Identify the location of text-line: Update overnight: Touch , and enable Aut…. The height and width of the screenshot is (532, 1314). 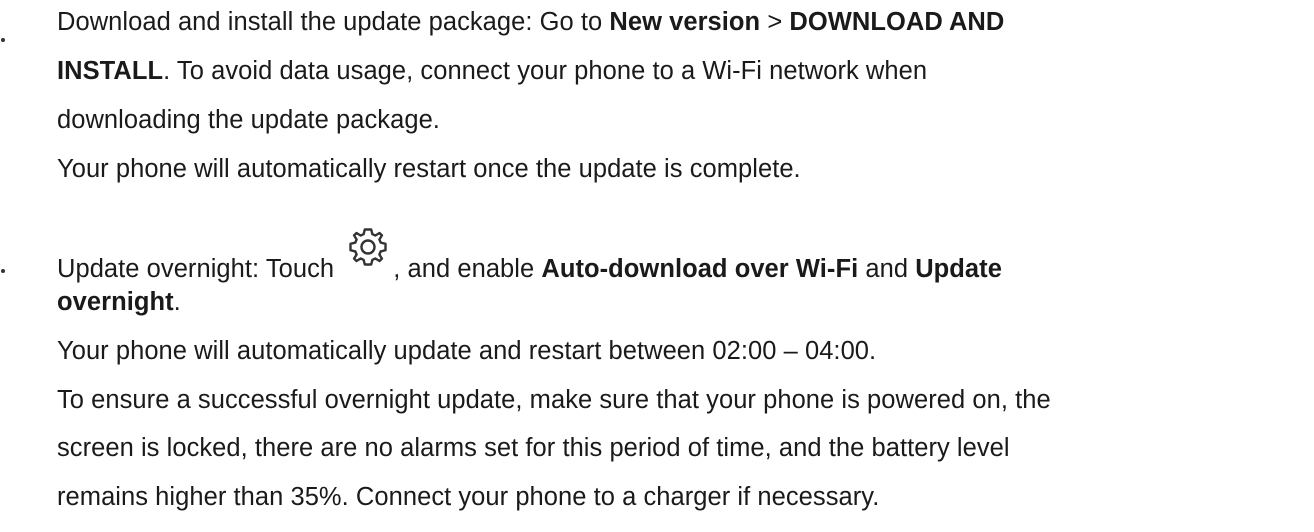
(529, 256).